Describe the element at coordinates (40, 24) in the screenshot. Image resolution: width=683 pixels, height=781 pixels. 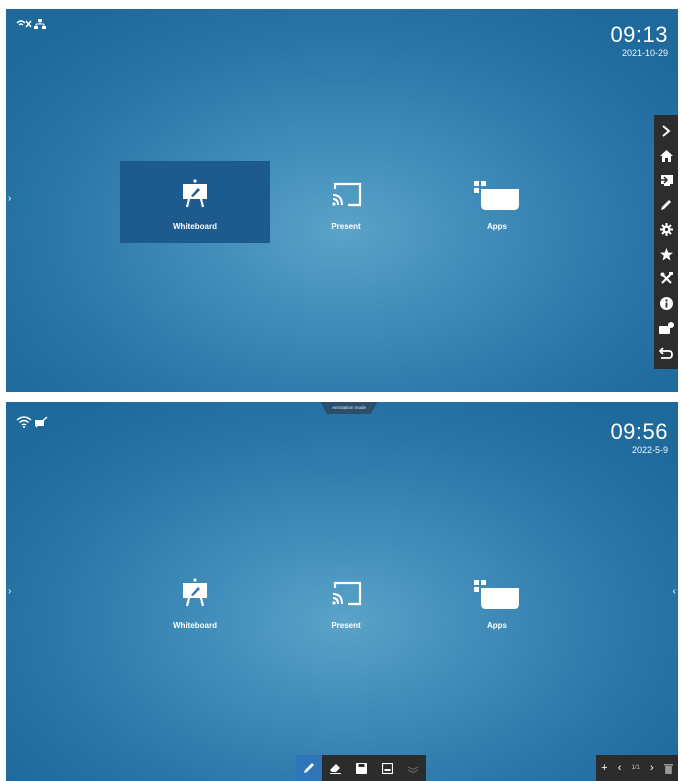
I see `ethernet-icon` at that location.